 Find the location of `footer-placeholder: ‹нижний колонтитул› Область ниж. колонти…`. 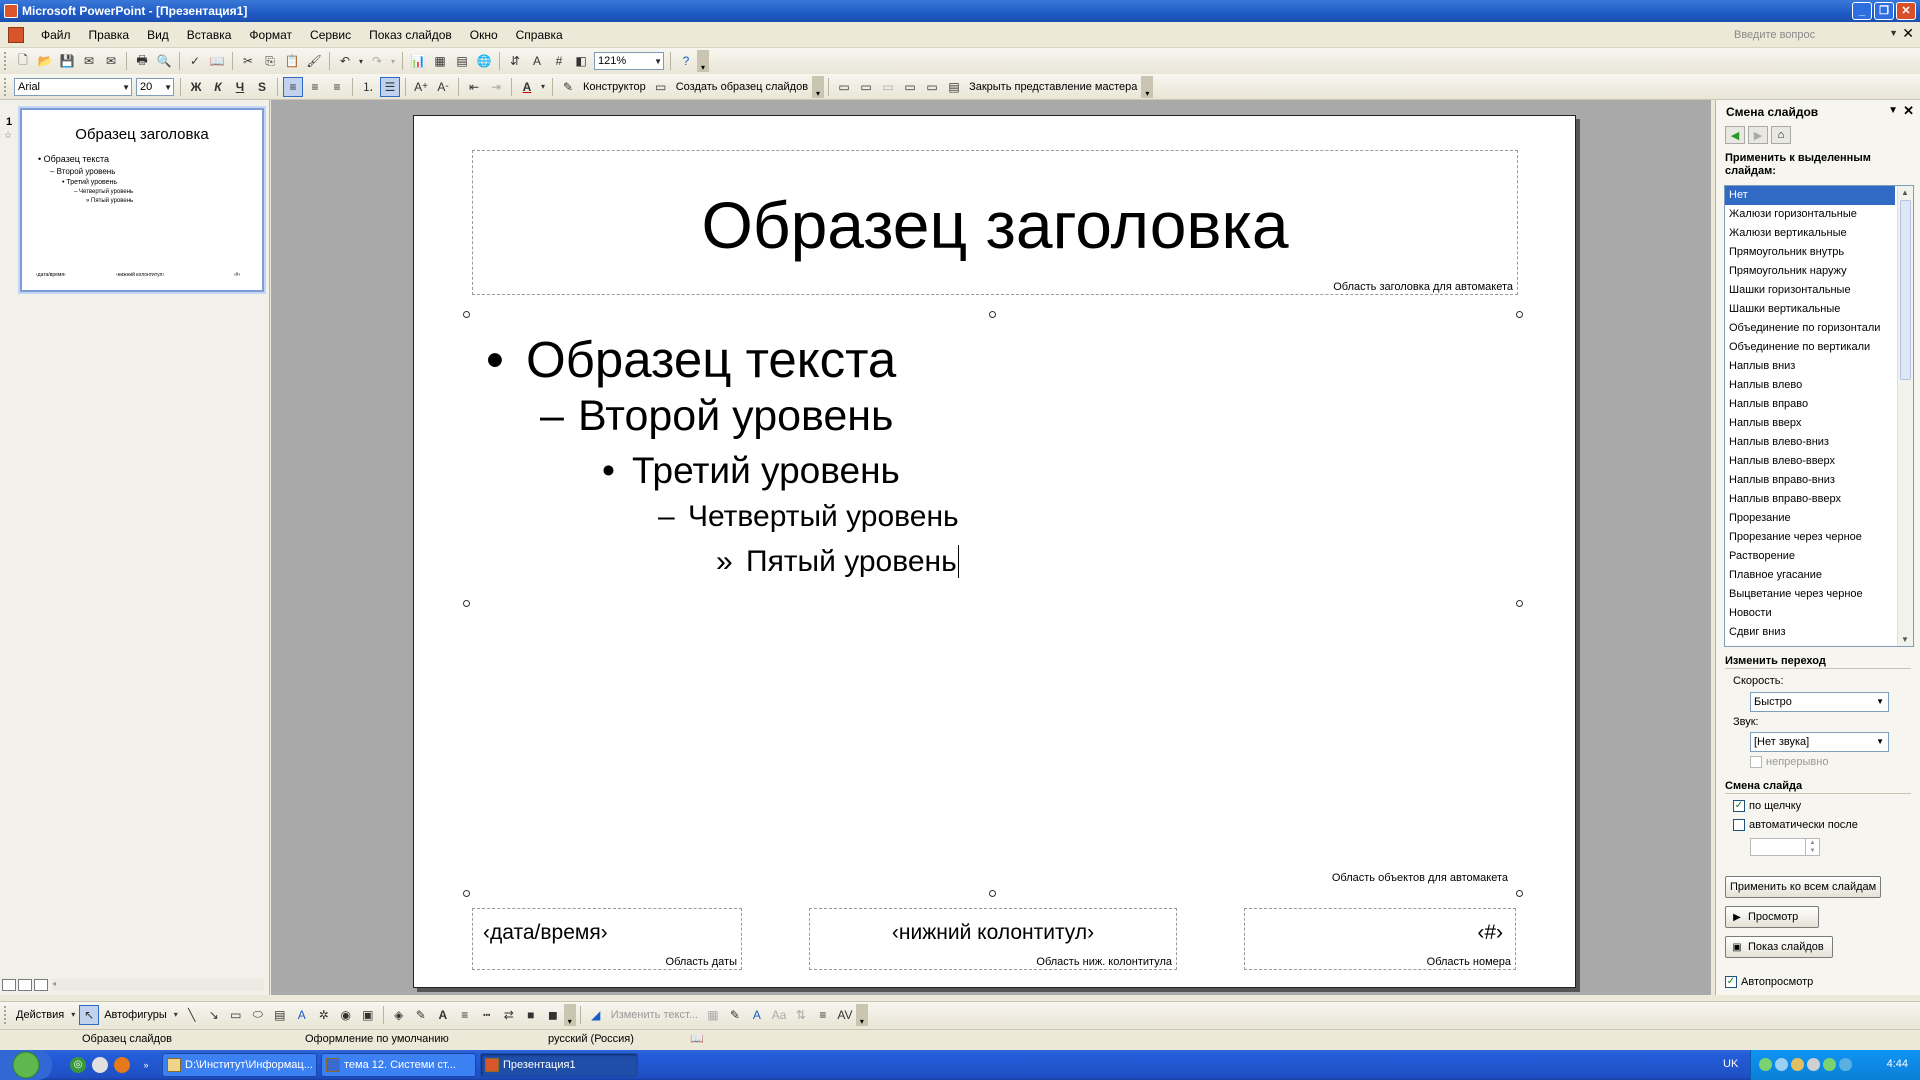

footer-placeholder: ‹нижний колонтитул› Область ниж. колонти… is located at coordinates (993, 939).